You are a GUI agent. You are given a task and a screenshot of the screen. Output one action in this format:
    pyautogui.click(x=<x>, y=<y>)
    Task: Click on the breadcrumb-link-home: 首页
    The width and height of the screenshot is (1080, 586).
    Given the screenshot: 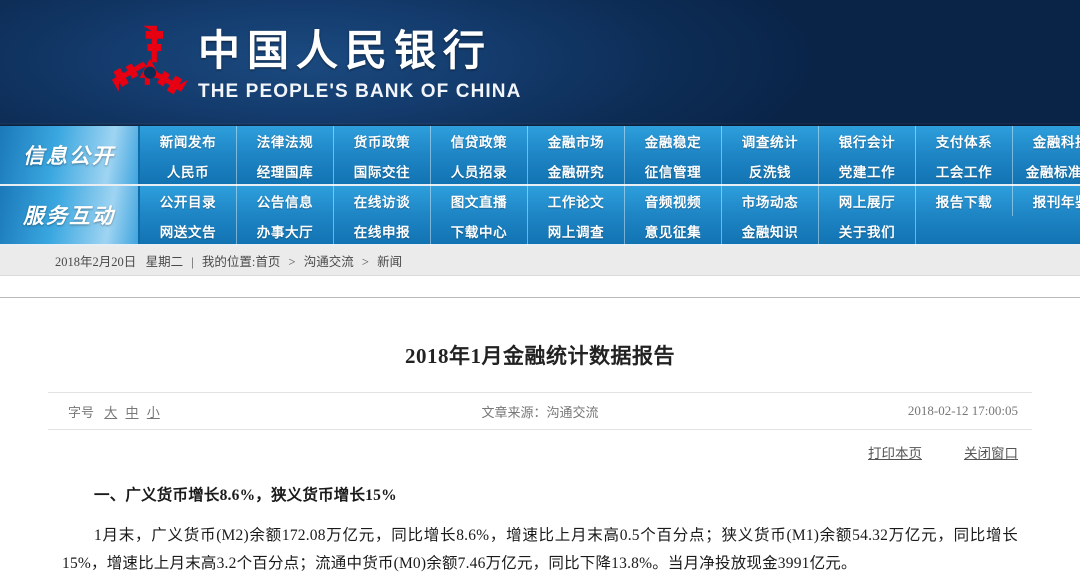 What is the action you would take?
    pyautogui.click(x=267, y=262)
    